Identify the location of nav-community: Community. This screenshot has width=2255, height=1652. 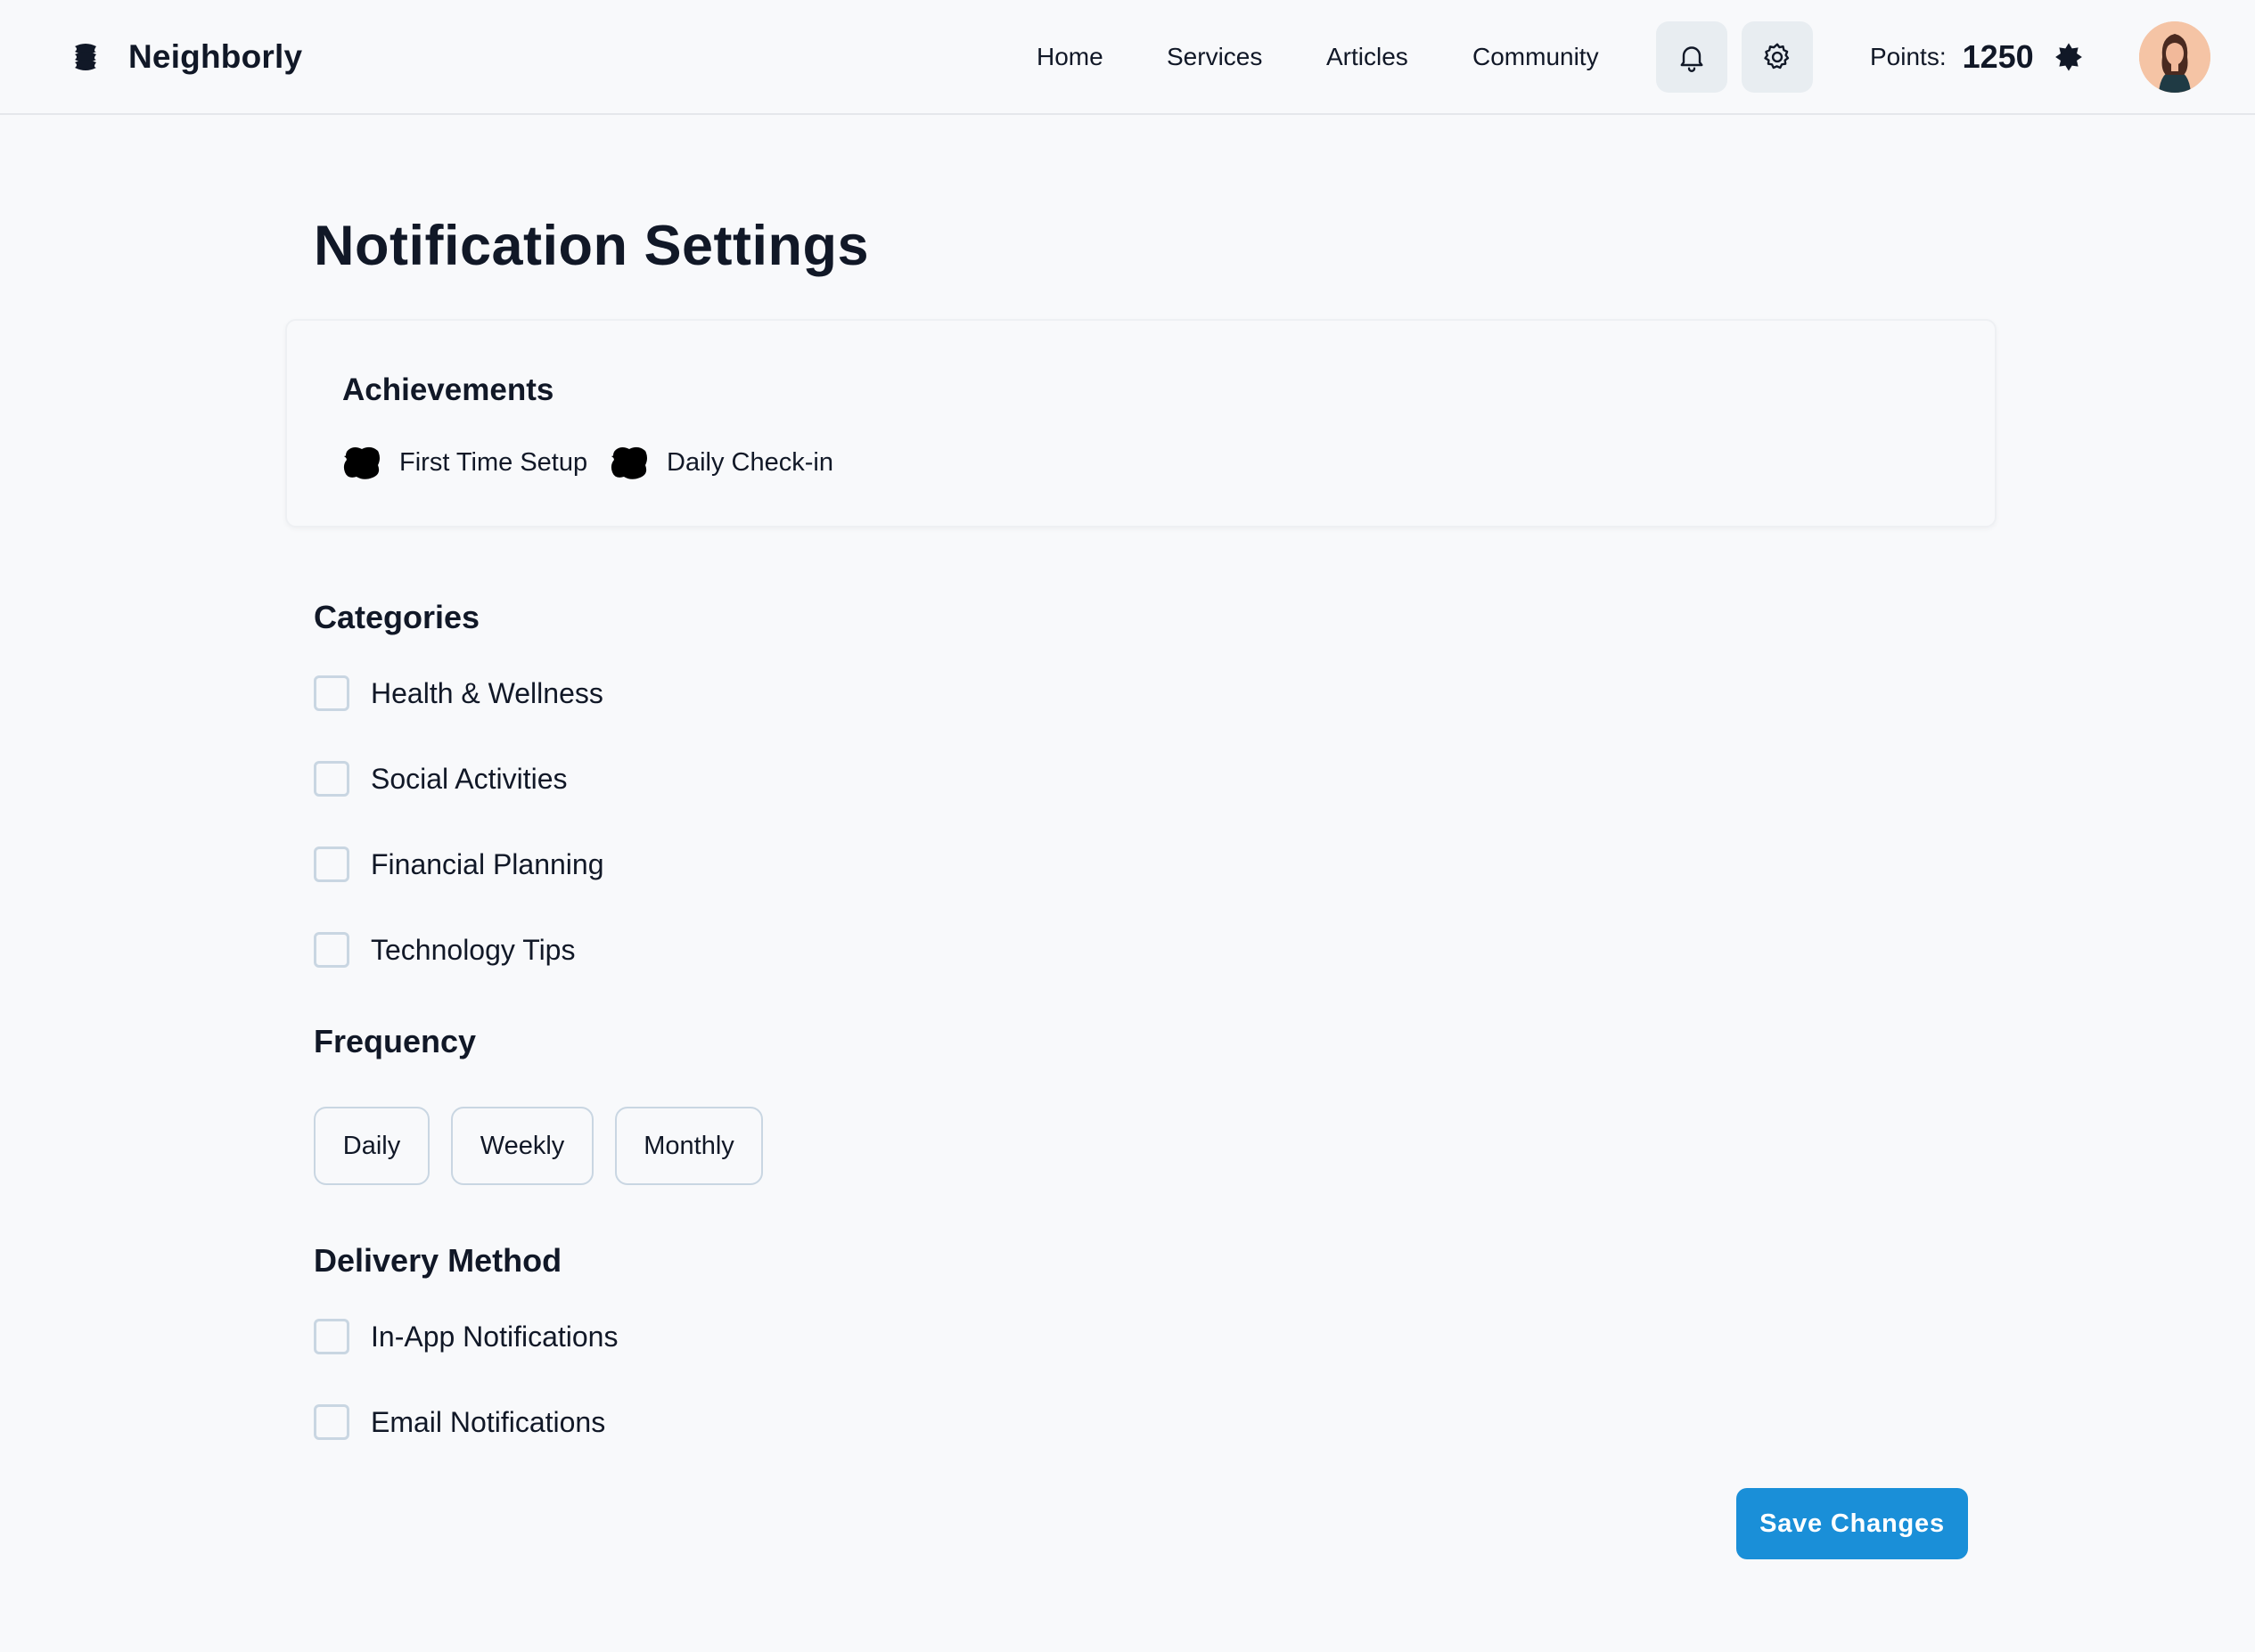
(1536, 57).